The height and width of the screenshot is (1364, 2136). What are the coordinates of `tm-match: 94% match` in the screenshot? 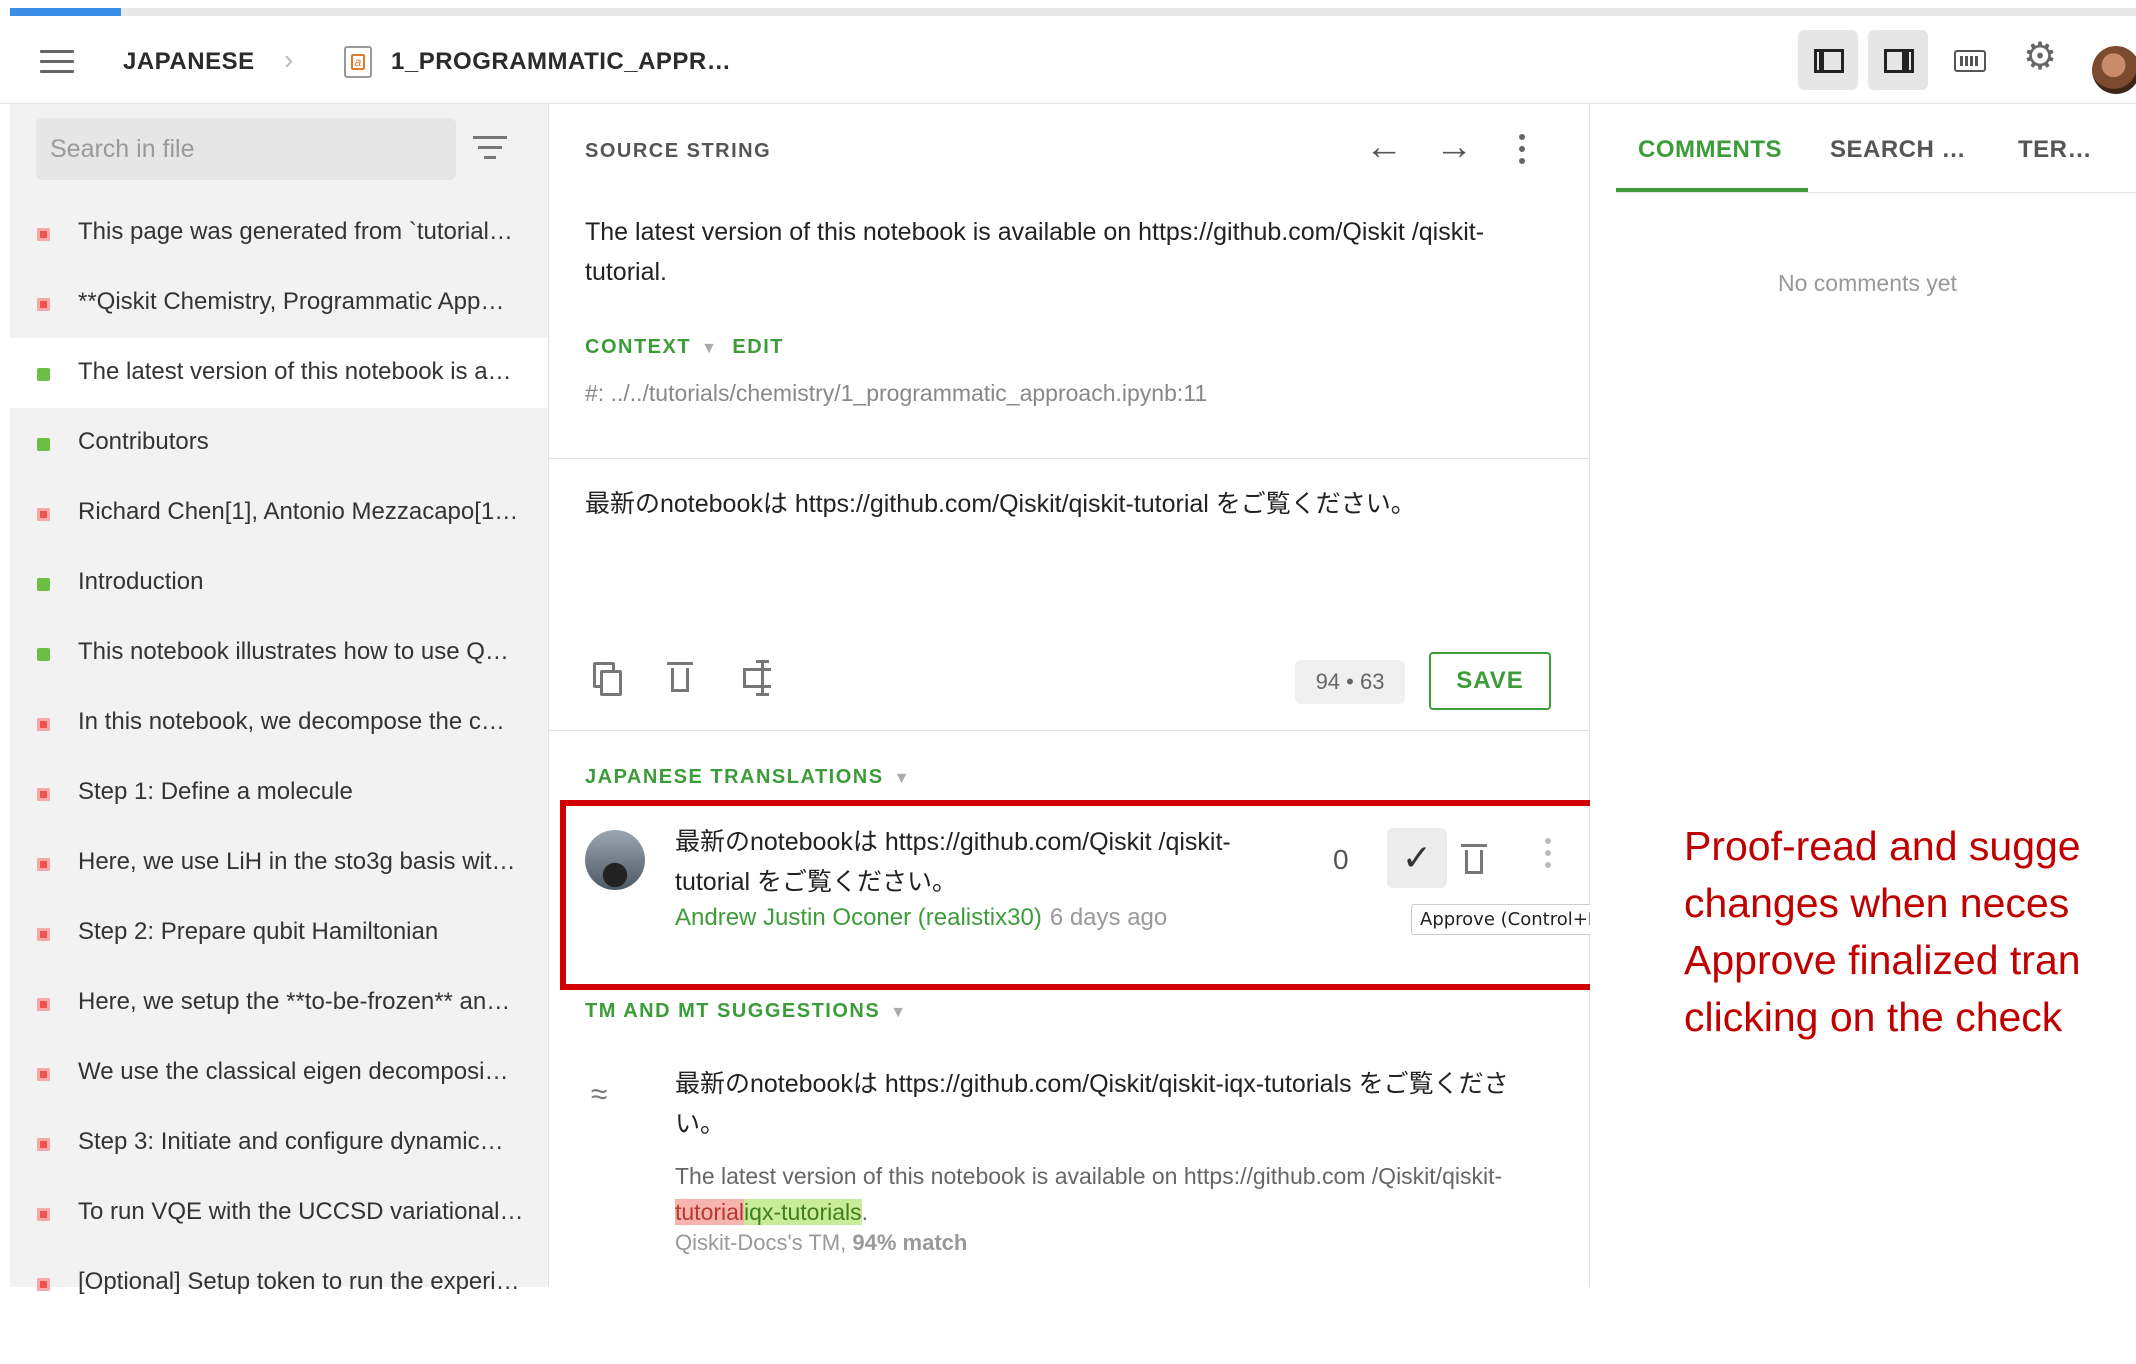 It's located at (910, 1242).